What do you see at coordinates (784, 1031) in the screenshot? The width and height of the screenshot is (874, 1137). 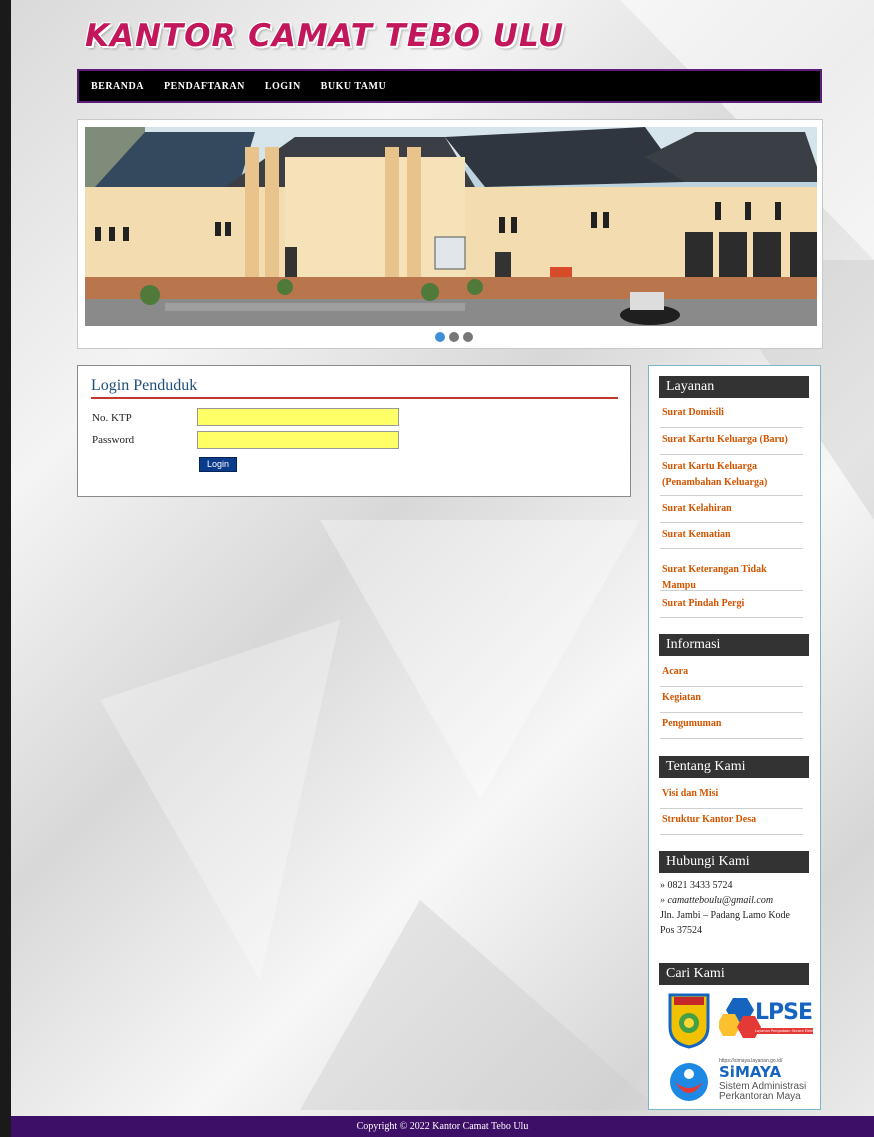 I see `lpse-subtitle: Layanan Pengadaan Secara Elektronik` at bounding box center [784, 1031].